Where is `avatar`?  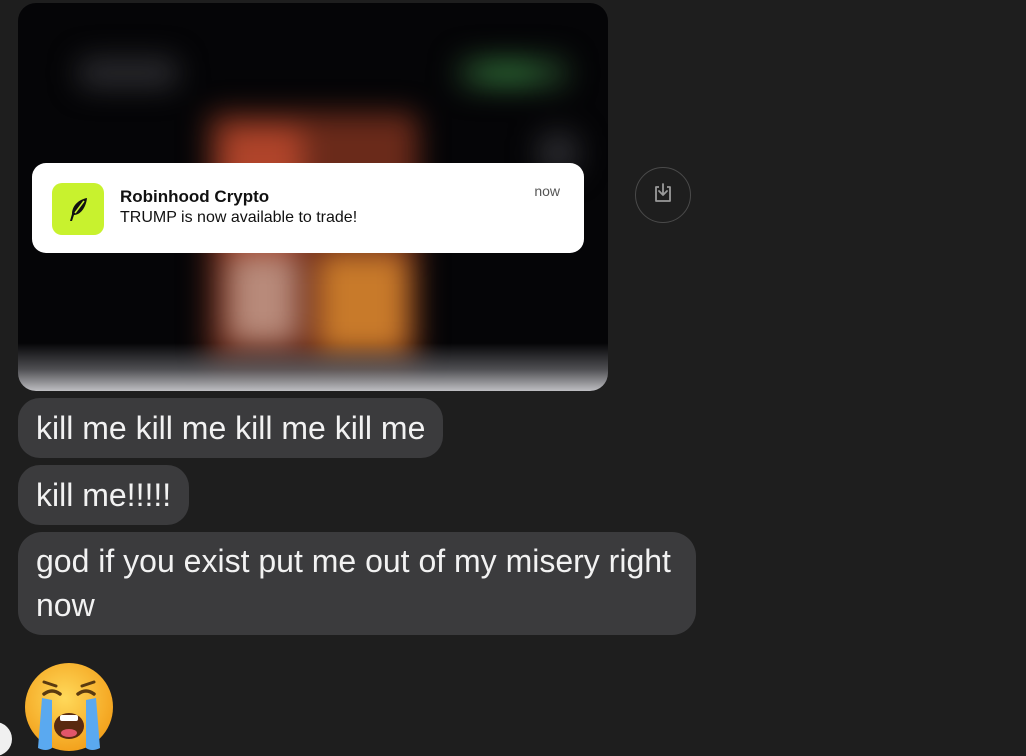
avatar is located at coordinates (6, 739).